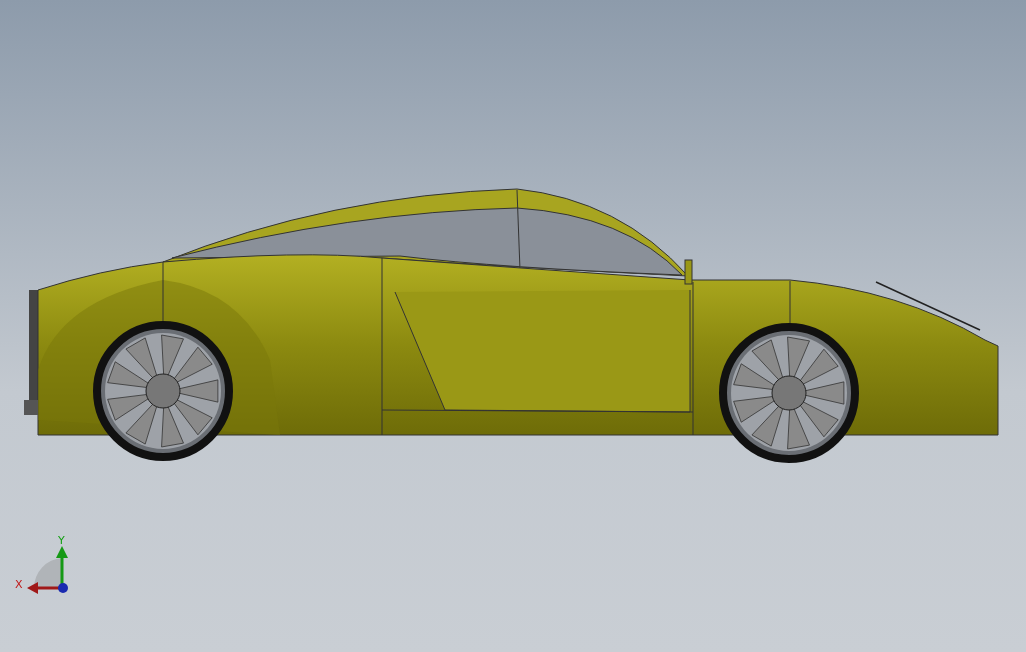  Describe the element at coordinates (61, 540) in the screenshot. I see `y-axis-label: Y` at that location.